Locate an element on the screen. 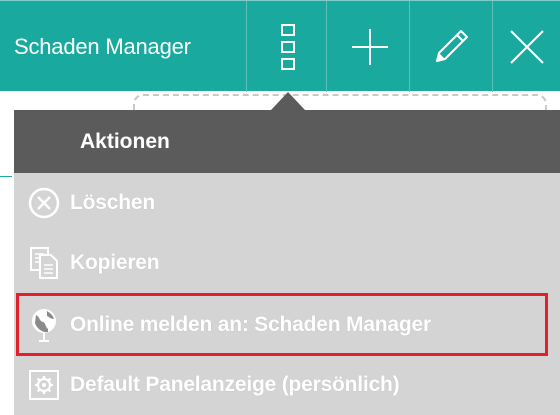 The height and width of the screenshot is (415, 560). divider is located at coordinates (6, 176).